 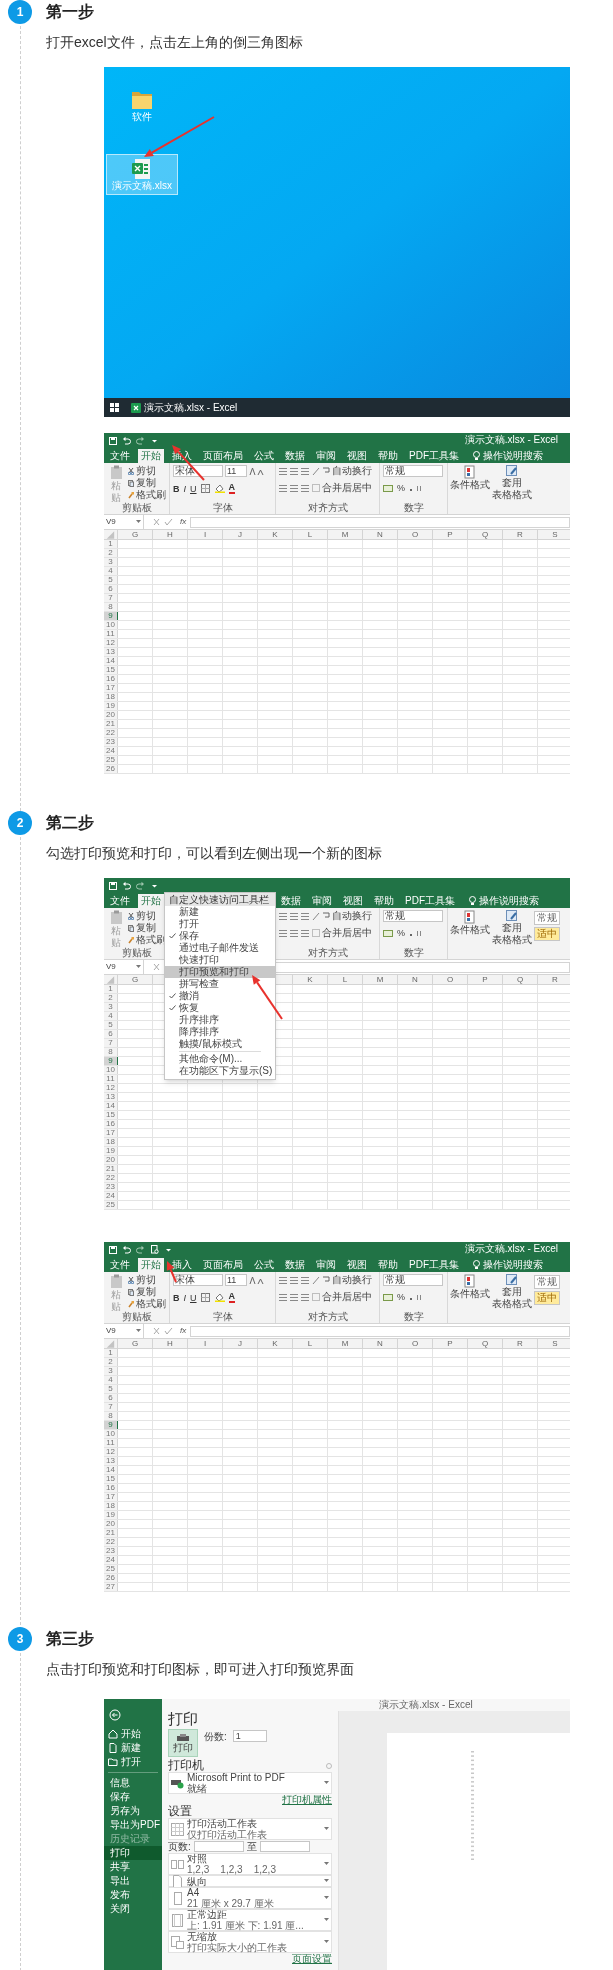 I want to click on menu-item: 升序排序, so click(x=220, y=1020).